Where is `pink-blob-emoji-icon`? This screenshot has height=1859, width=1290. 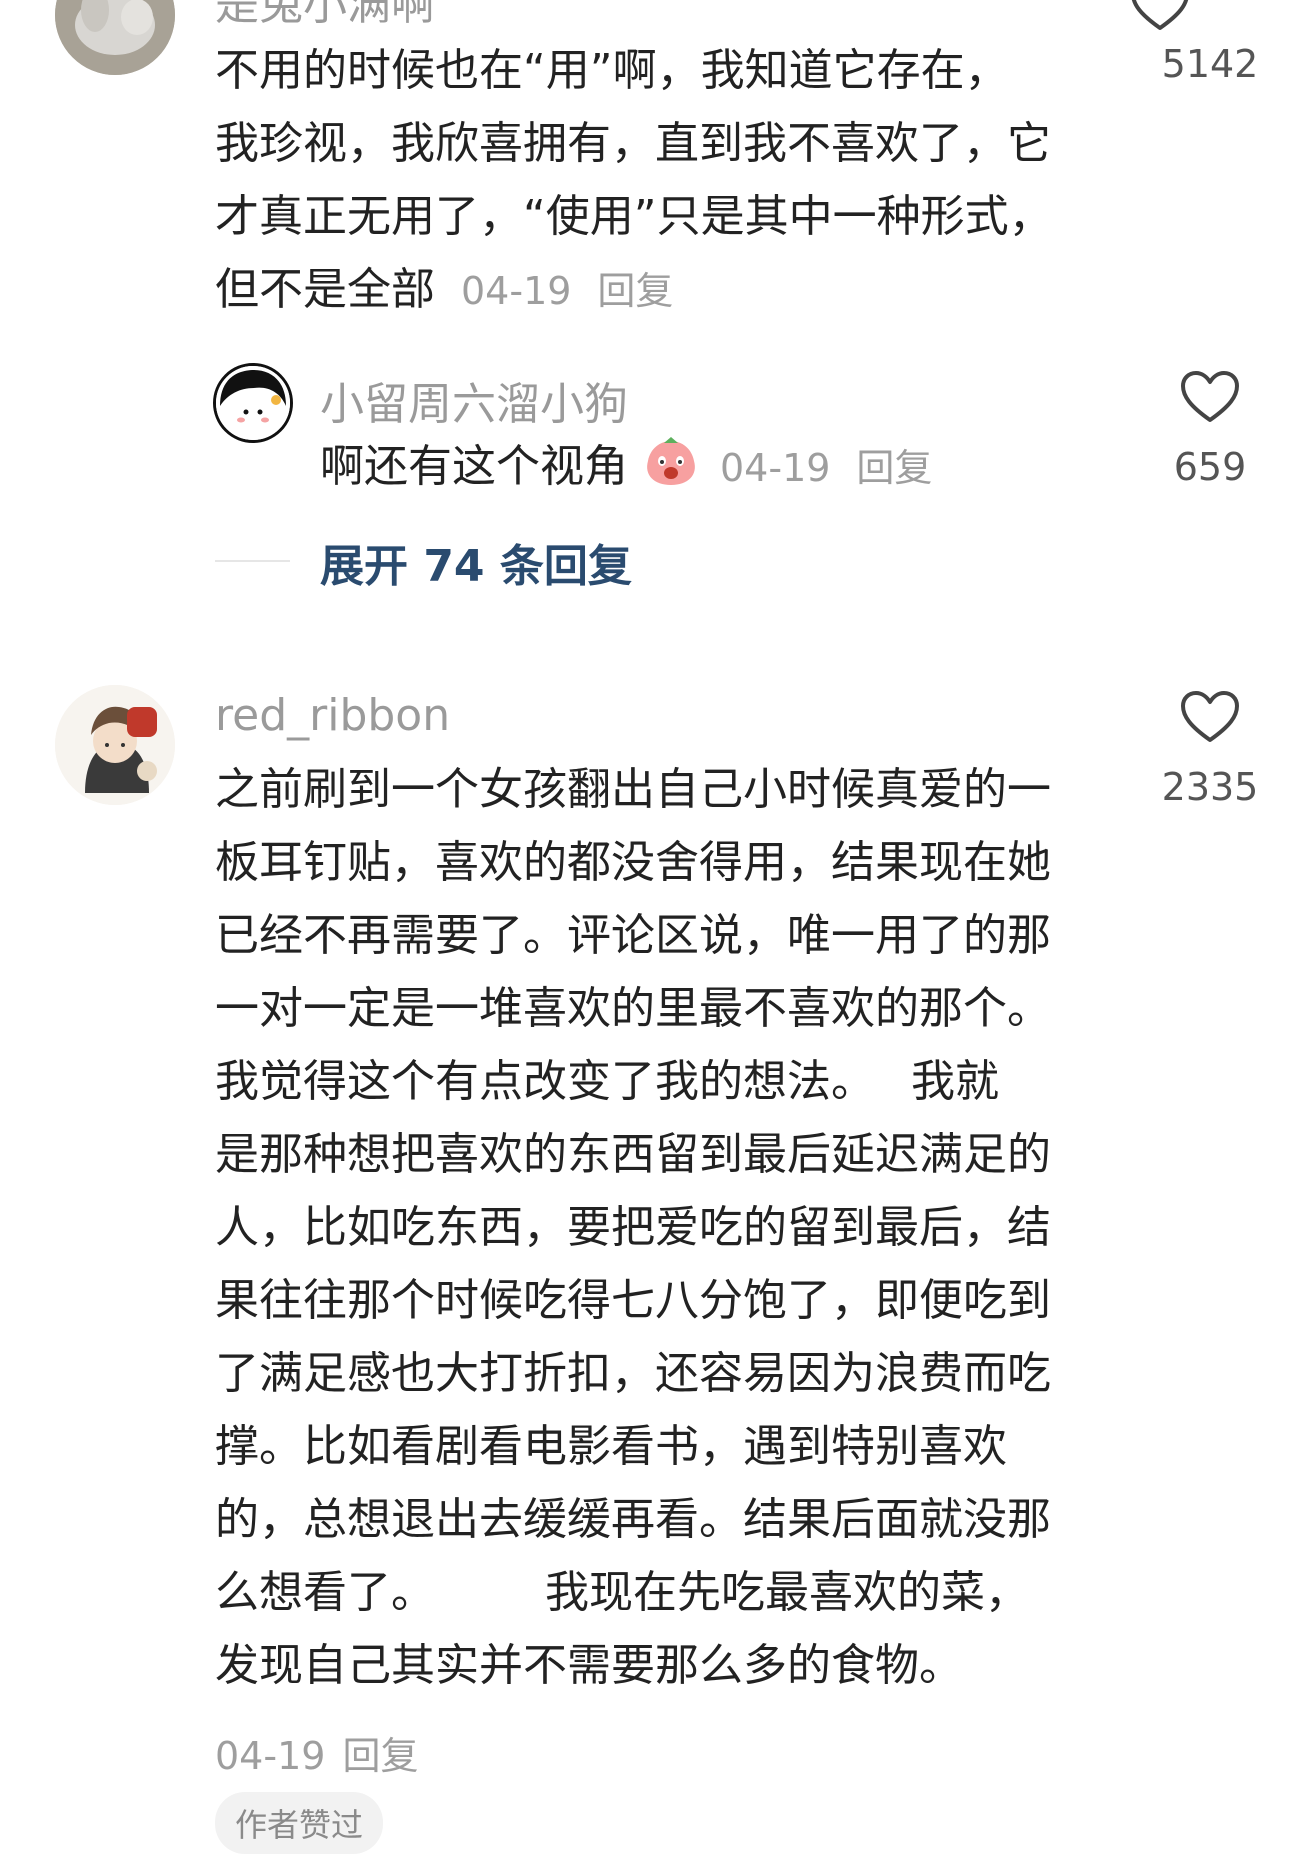 pink-blob-emoji-icon is located at coordinates (671, 463).